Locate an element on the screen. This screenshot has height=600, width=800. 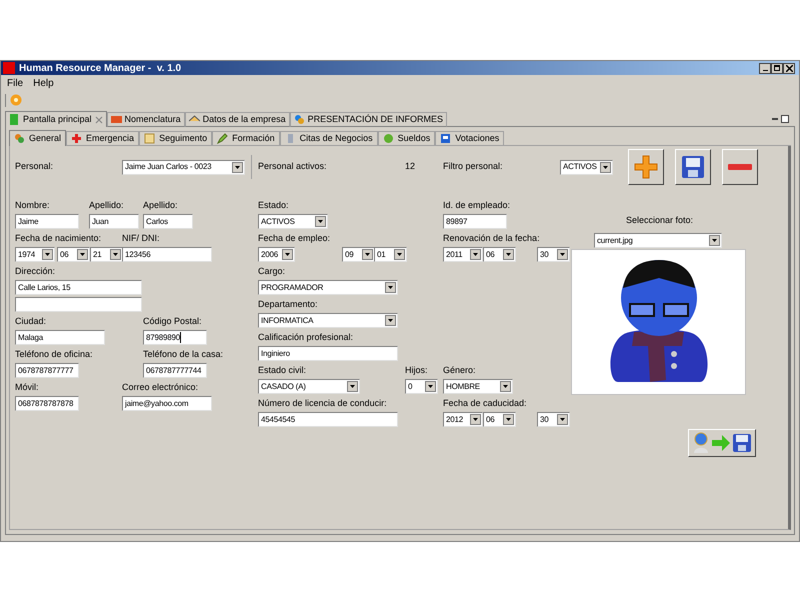
tab: Nomenclatura is located at coordinates (145, 119).